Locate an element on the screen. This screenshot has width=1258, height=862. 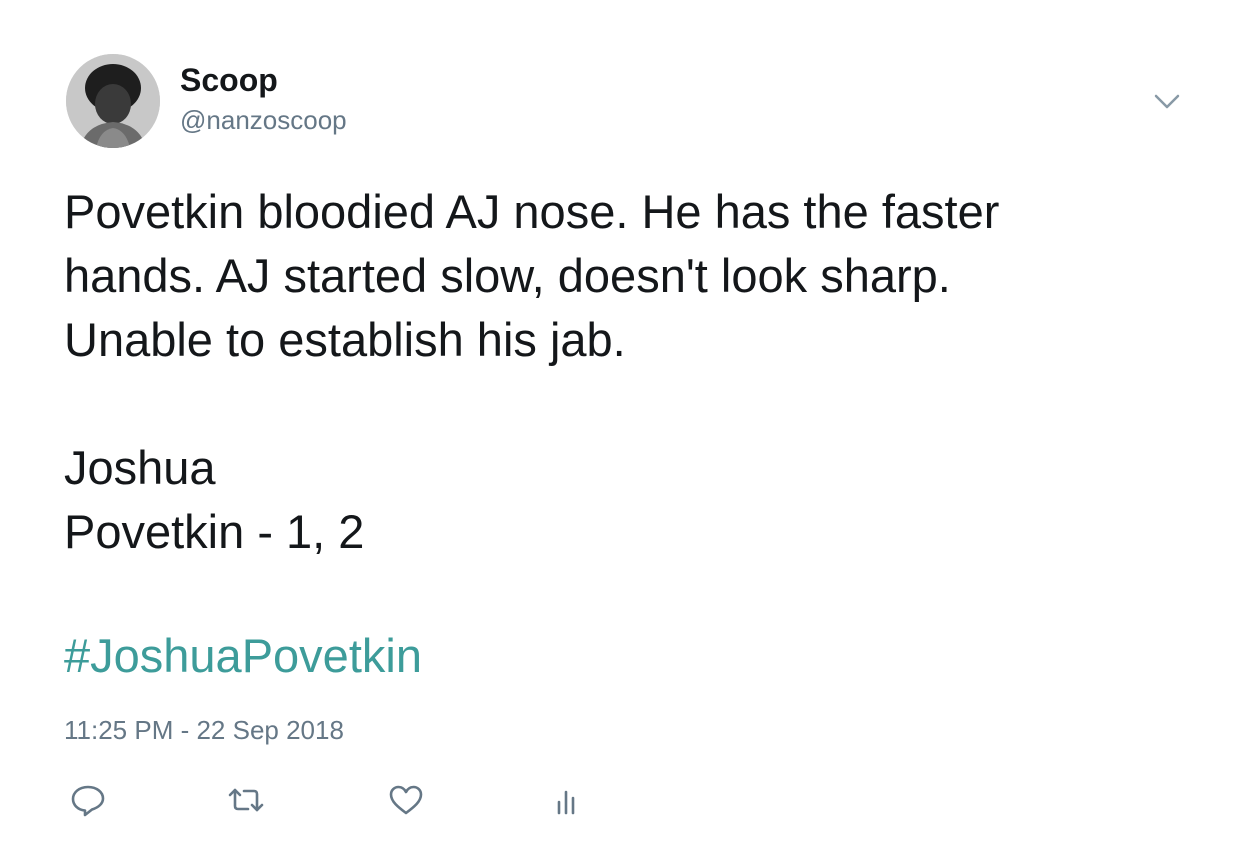
analytics-icon is located at coordinates (566, 802).